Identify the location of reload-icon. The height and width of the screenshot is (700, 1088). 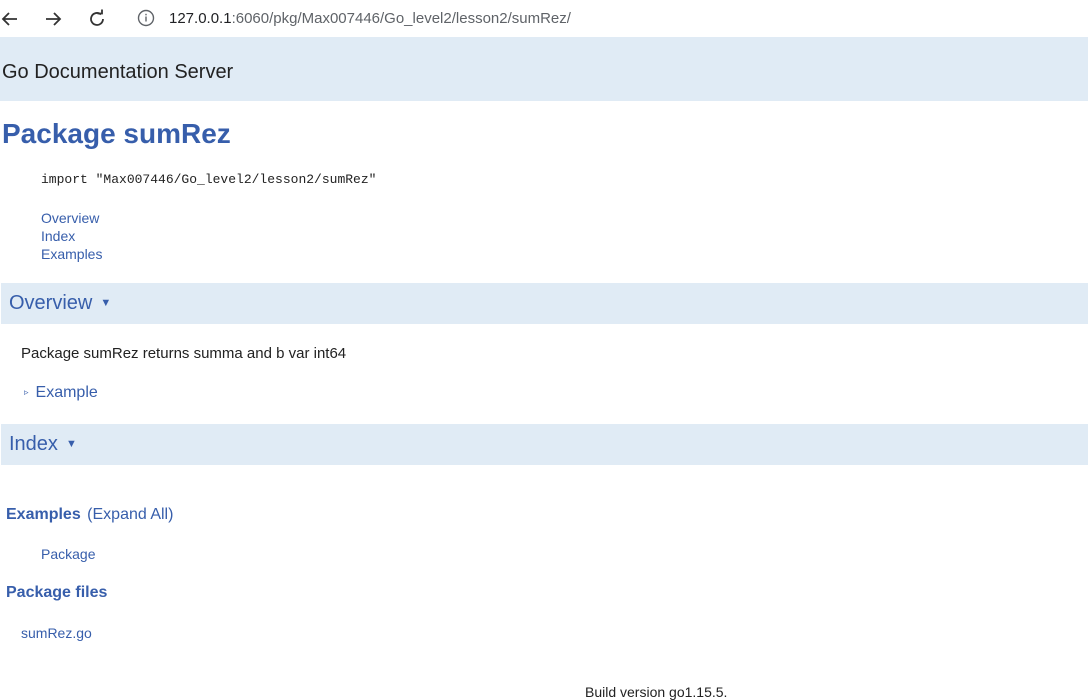
(97, 17).